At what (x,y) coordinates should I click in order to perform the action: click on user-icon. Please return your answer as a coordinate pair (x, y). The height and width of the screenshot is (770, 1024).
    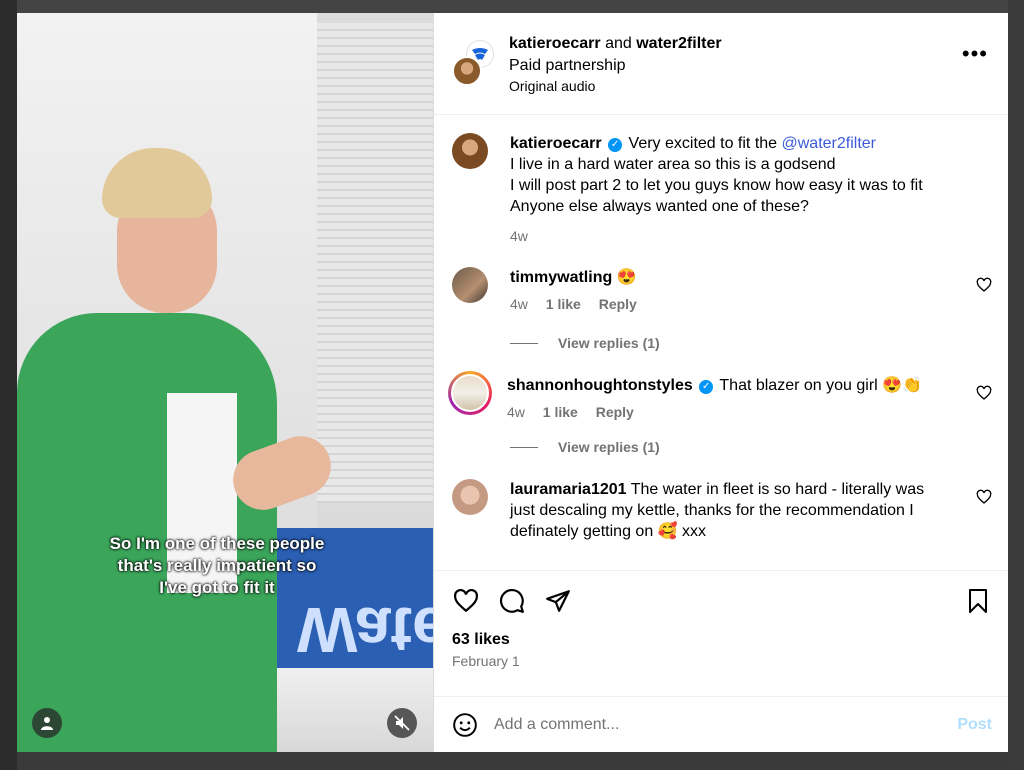
    Looking at the image, I should click on (47, 723).